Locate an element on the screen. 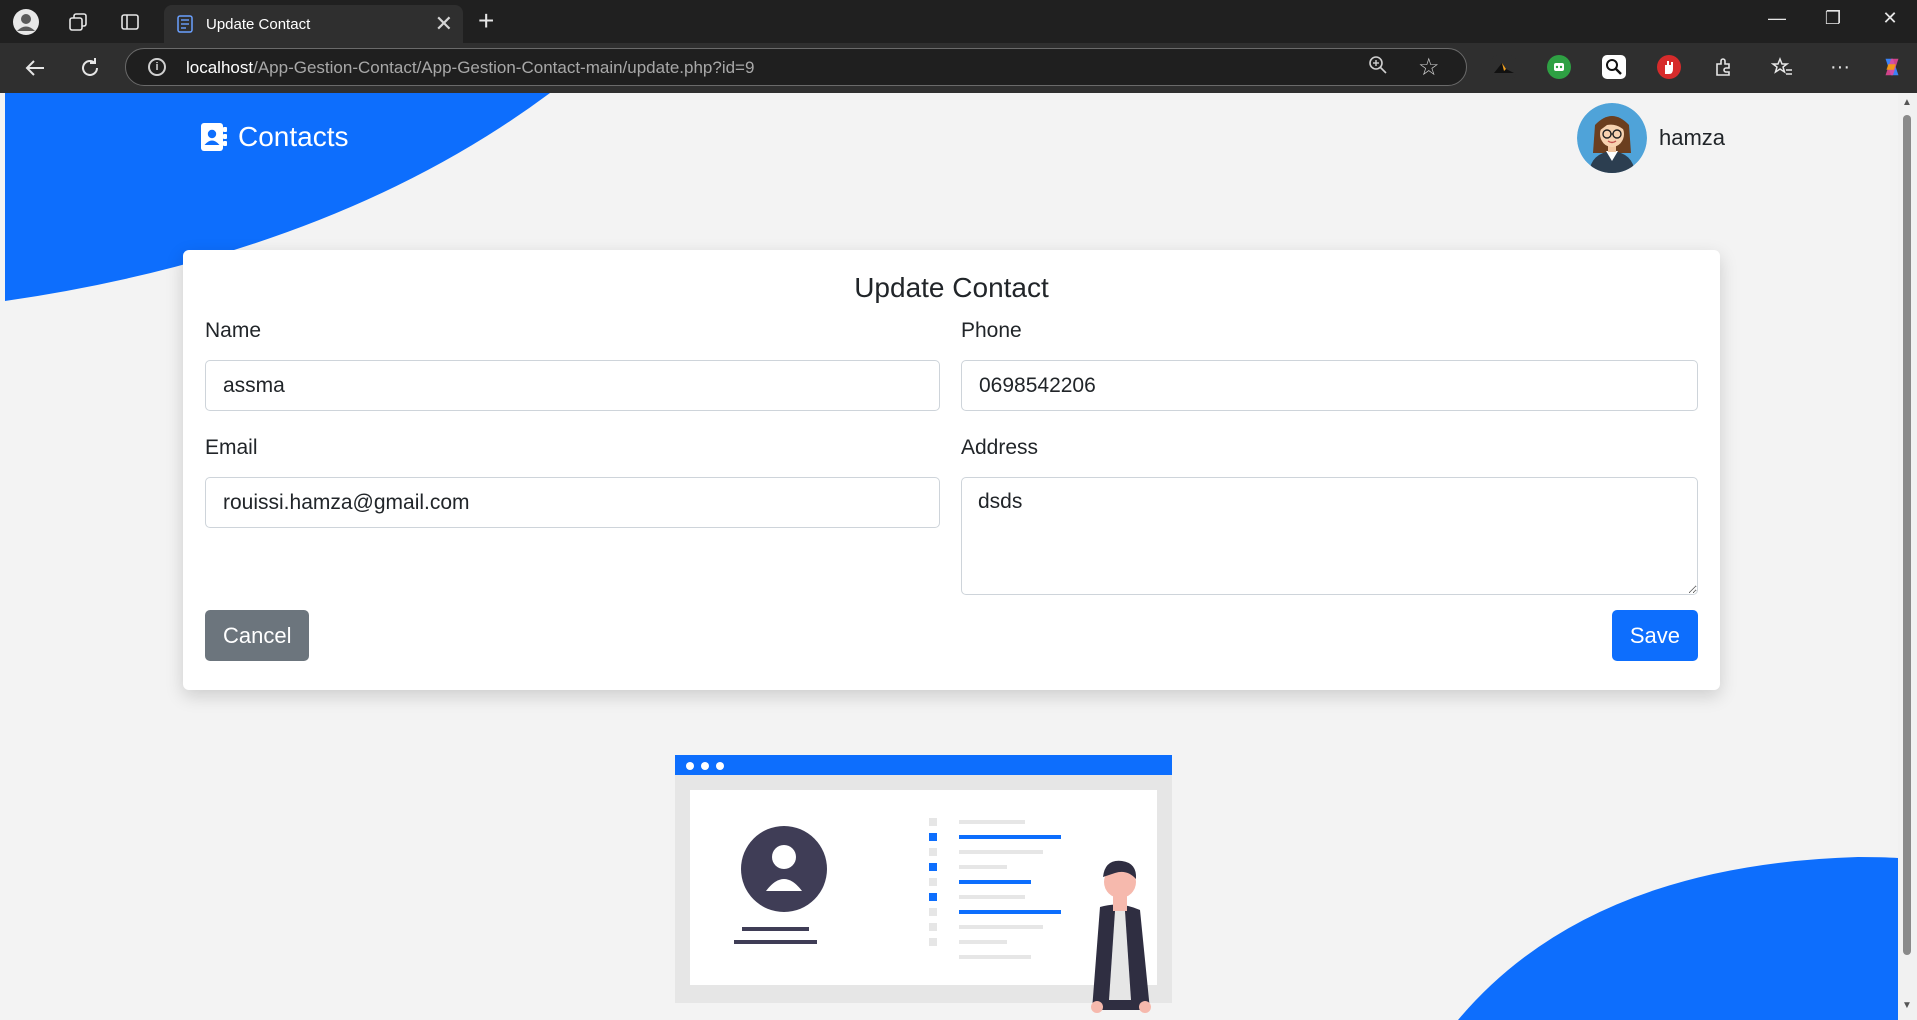 The image size is (1917, 1020). active-tab: Update Contact ✕ is located at coordinates (313, 24).